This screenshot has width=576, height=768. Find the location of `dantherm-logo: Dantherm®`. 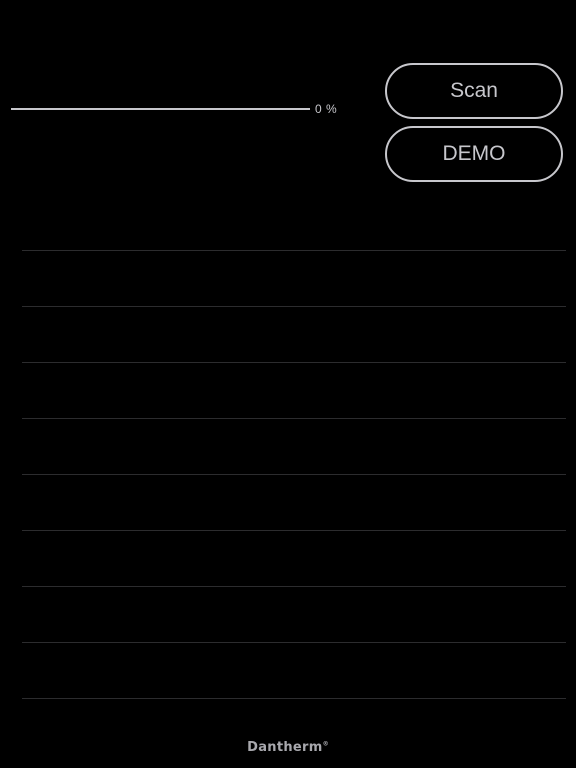

dantherm-logo: Dantherm® is located at coordinates (288, 747).